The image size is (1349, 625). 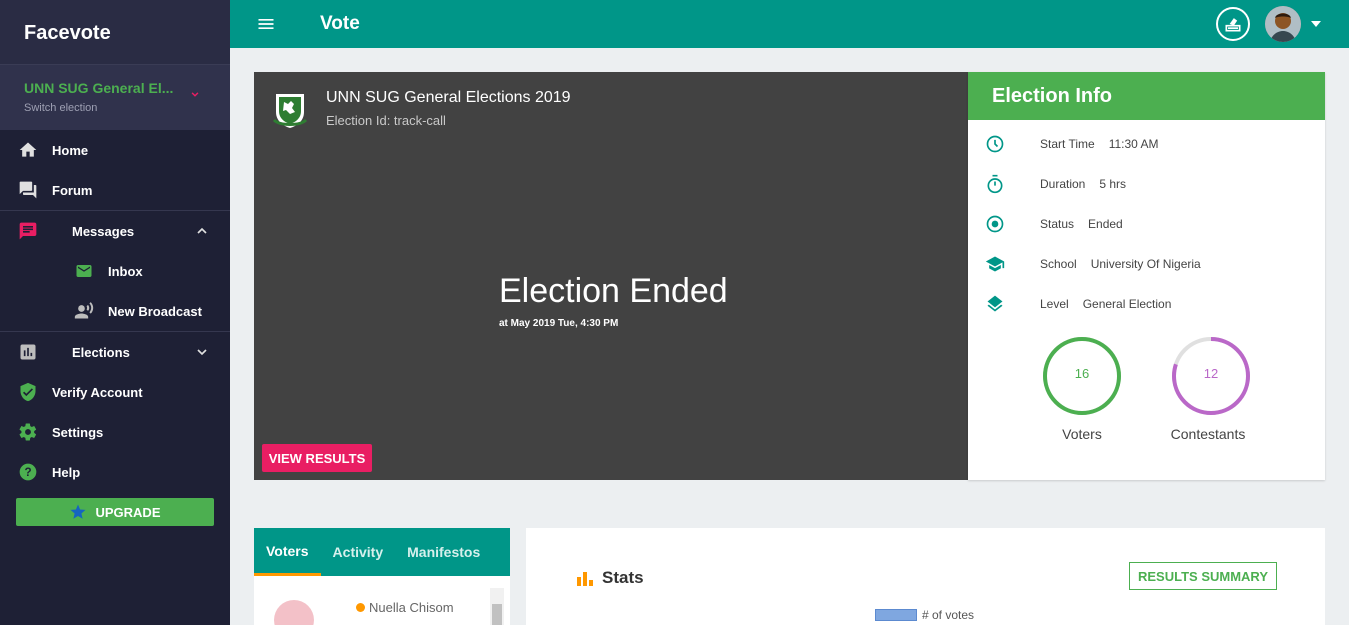 What do you see at coordinates (1233, 24) in the screenshot?
I see `vote-icon` at bounding box center [1233, 24].